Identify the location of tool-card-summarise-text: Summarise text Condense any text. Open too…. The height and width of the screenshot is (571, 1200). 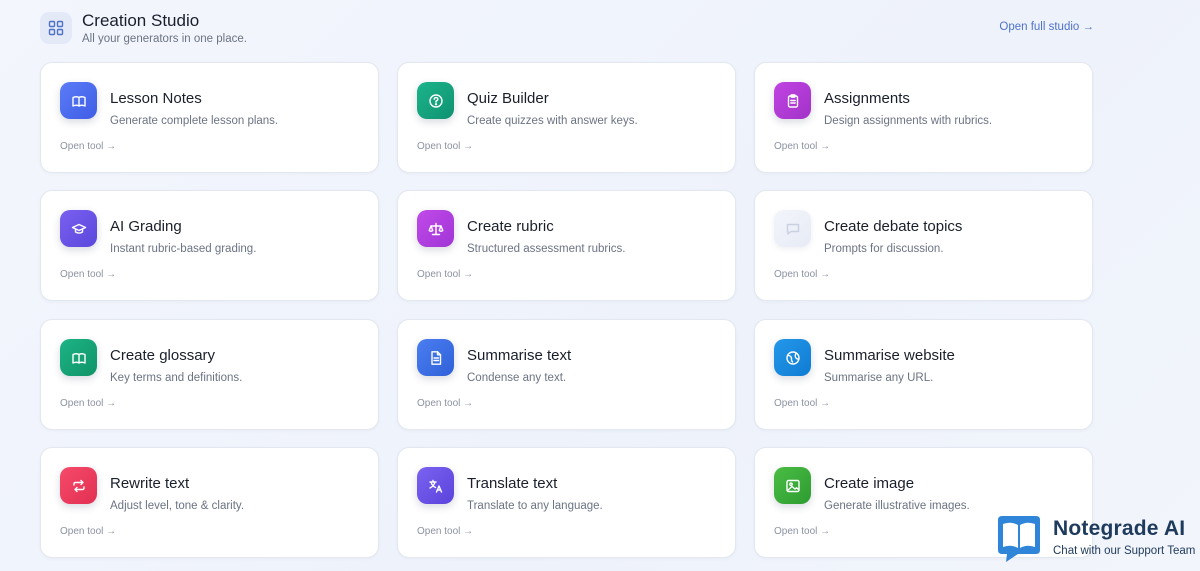
(566, 374).